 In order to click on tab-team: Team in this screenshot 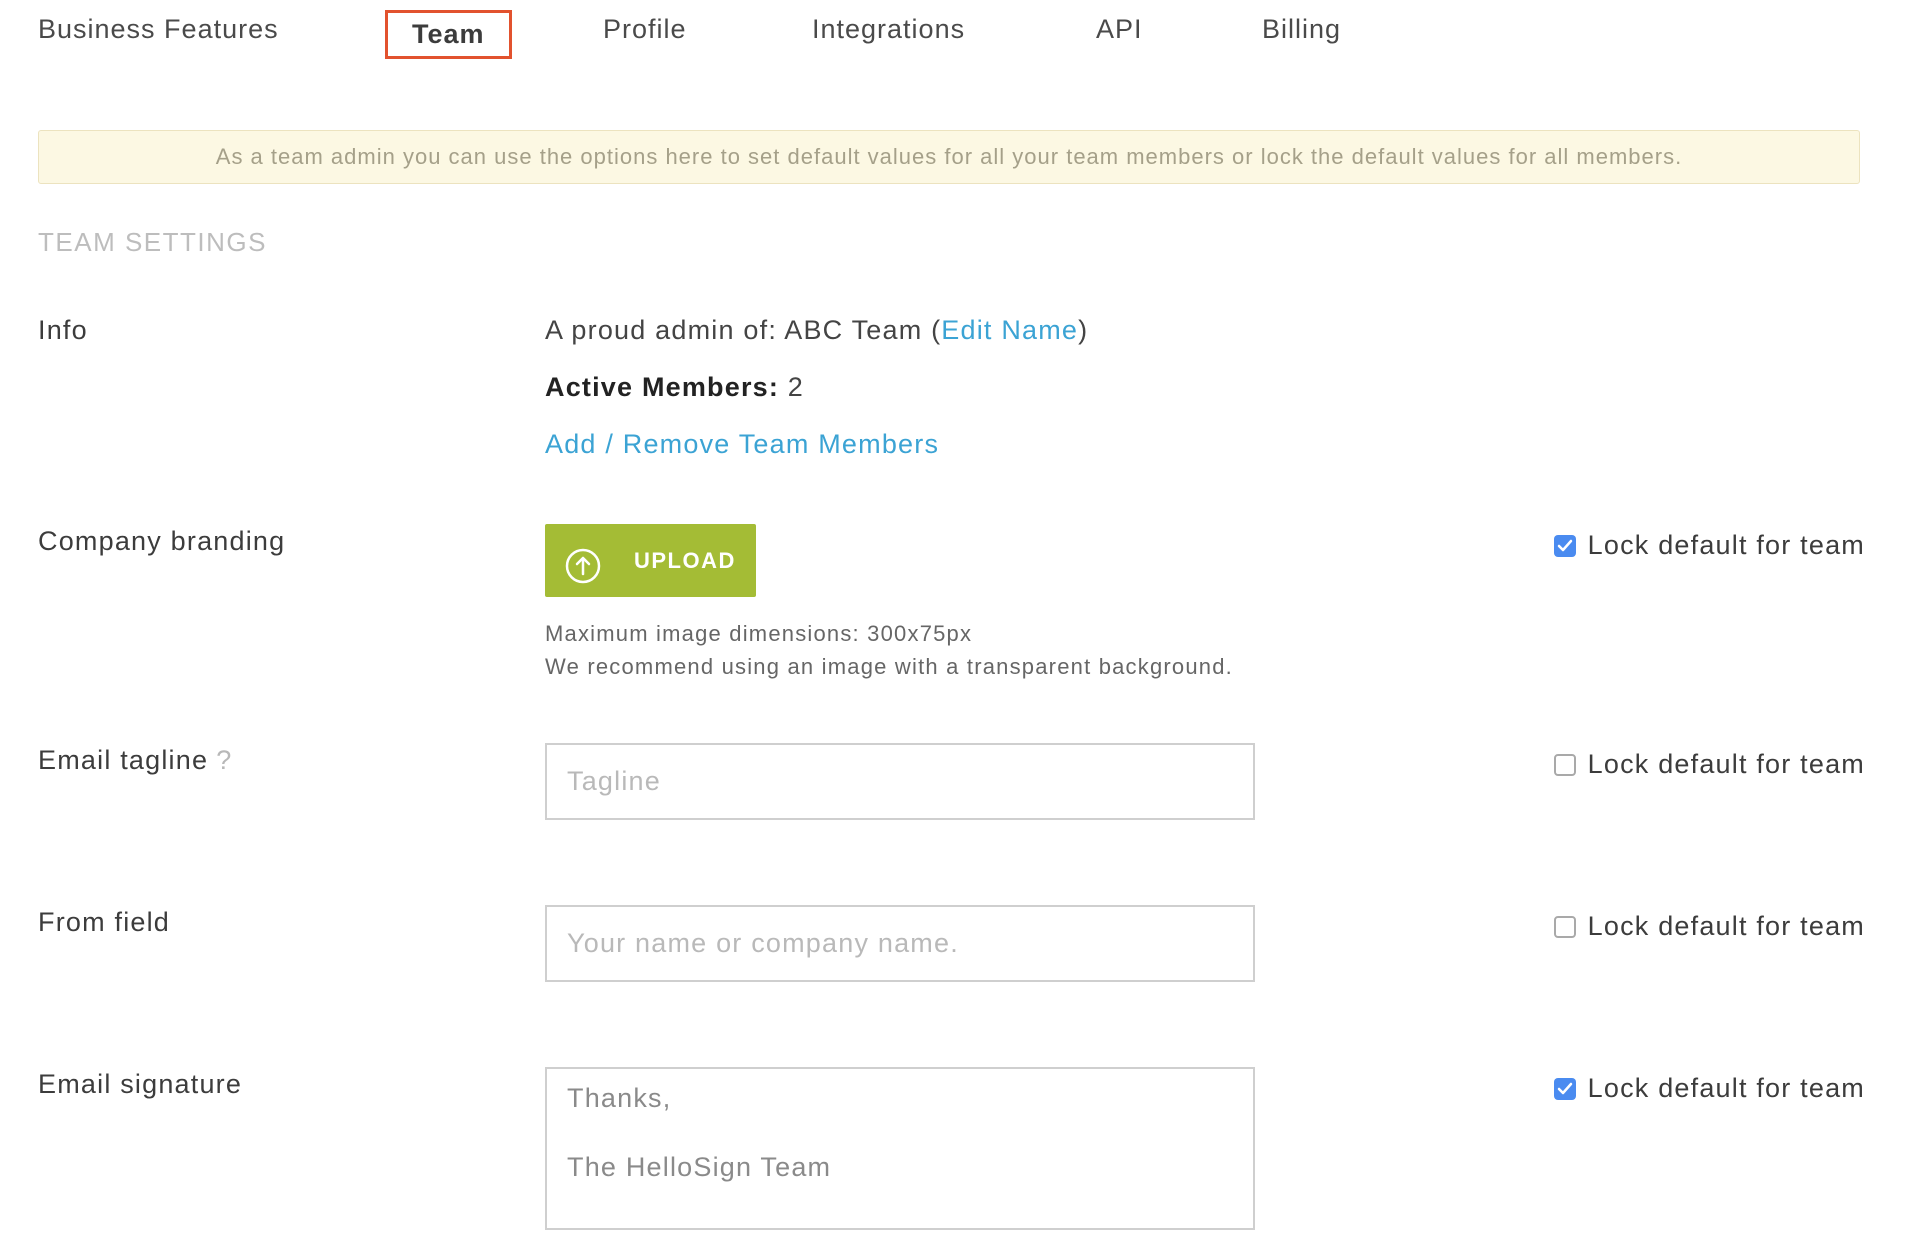, I will do `click(448, 34)`.